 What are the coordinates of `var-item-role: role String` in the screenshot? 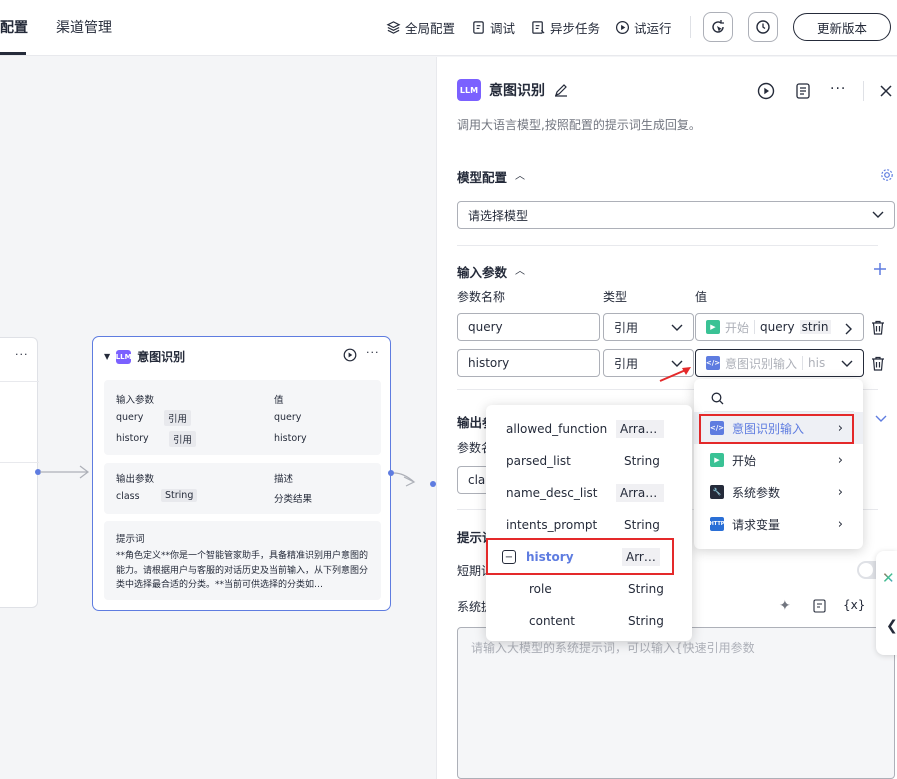 It's located at (589, 589).